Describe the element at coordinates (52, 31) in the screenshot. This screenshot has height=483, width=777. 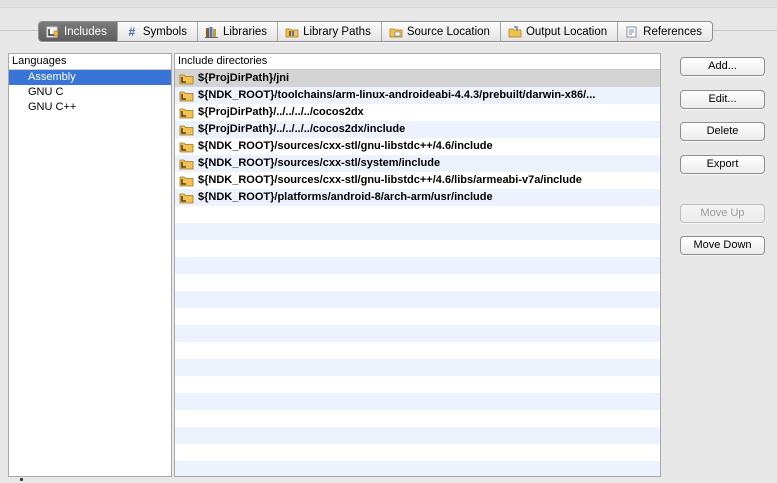
I see `includes-icon` at that location.